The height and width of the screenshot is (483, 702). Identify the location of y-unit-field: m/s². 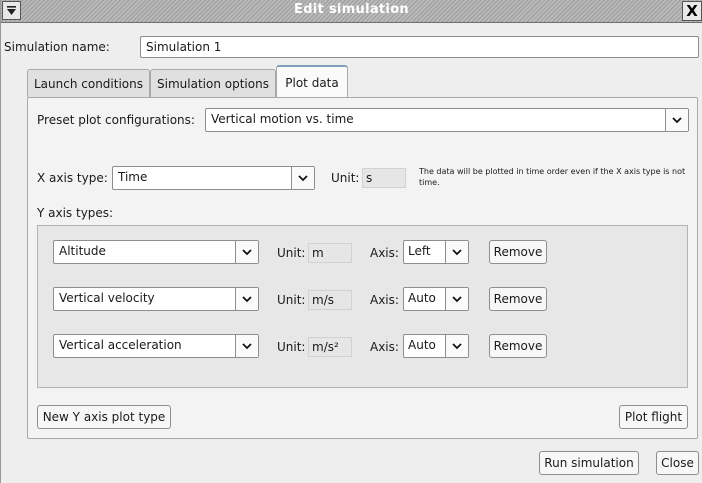
(330, 347).